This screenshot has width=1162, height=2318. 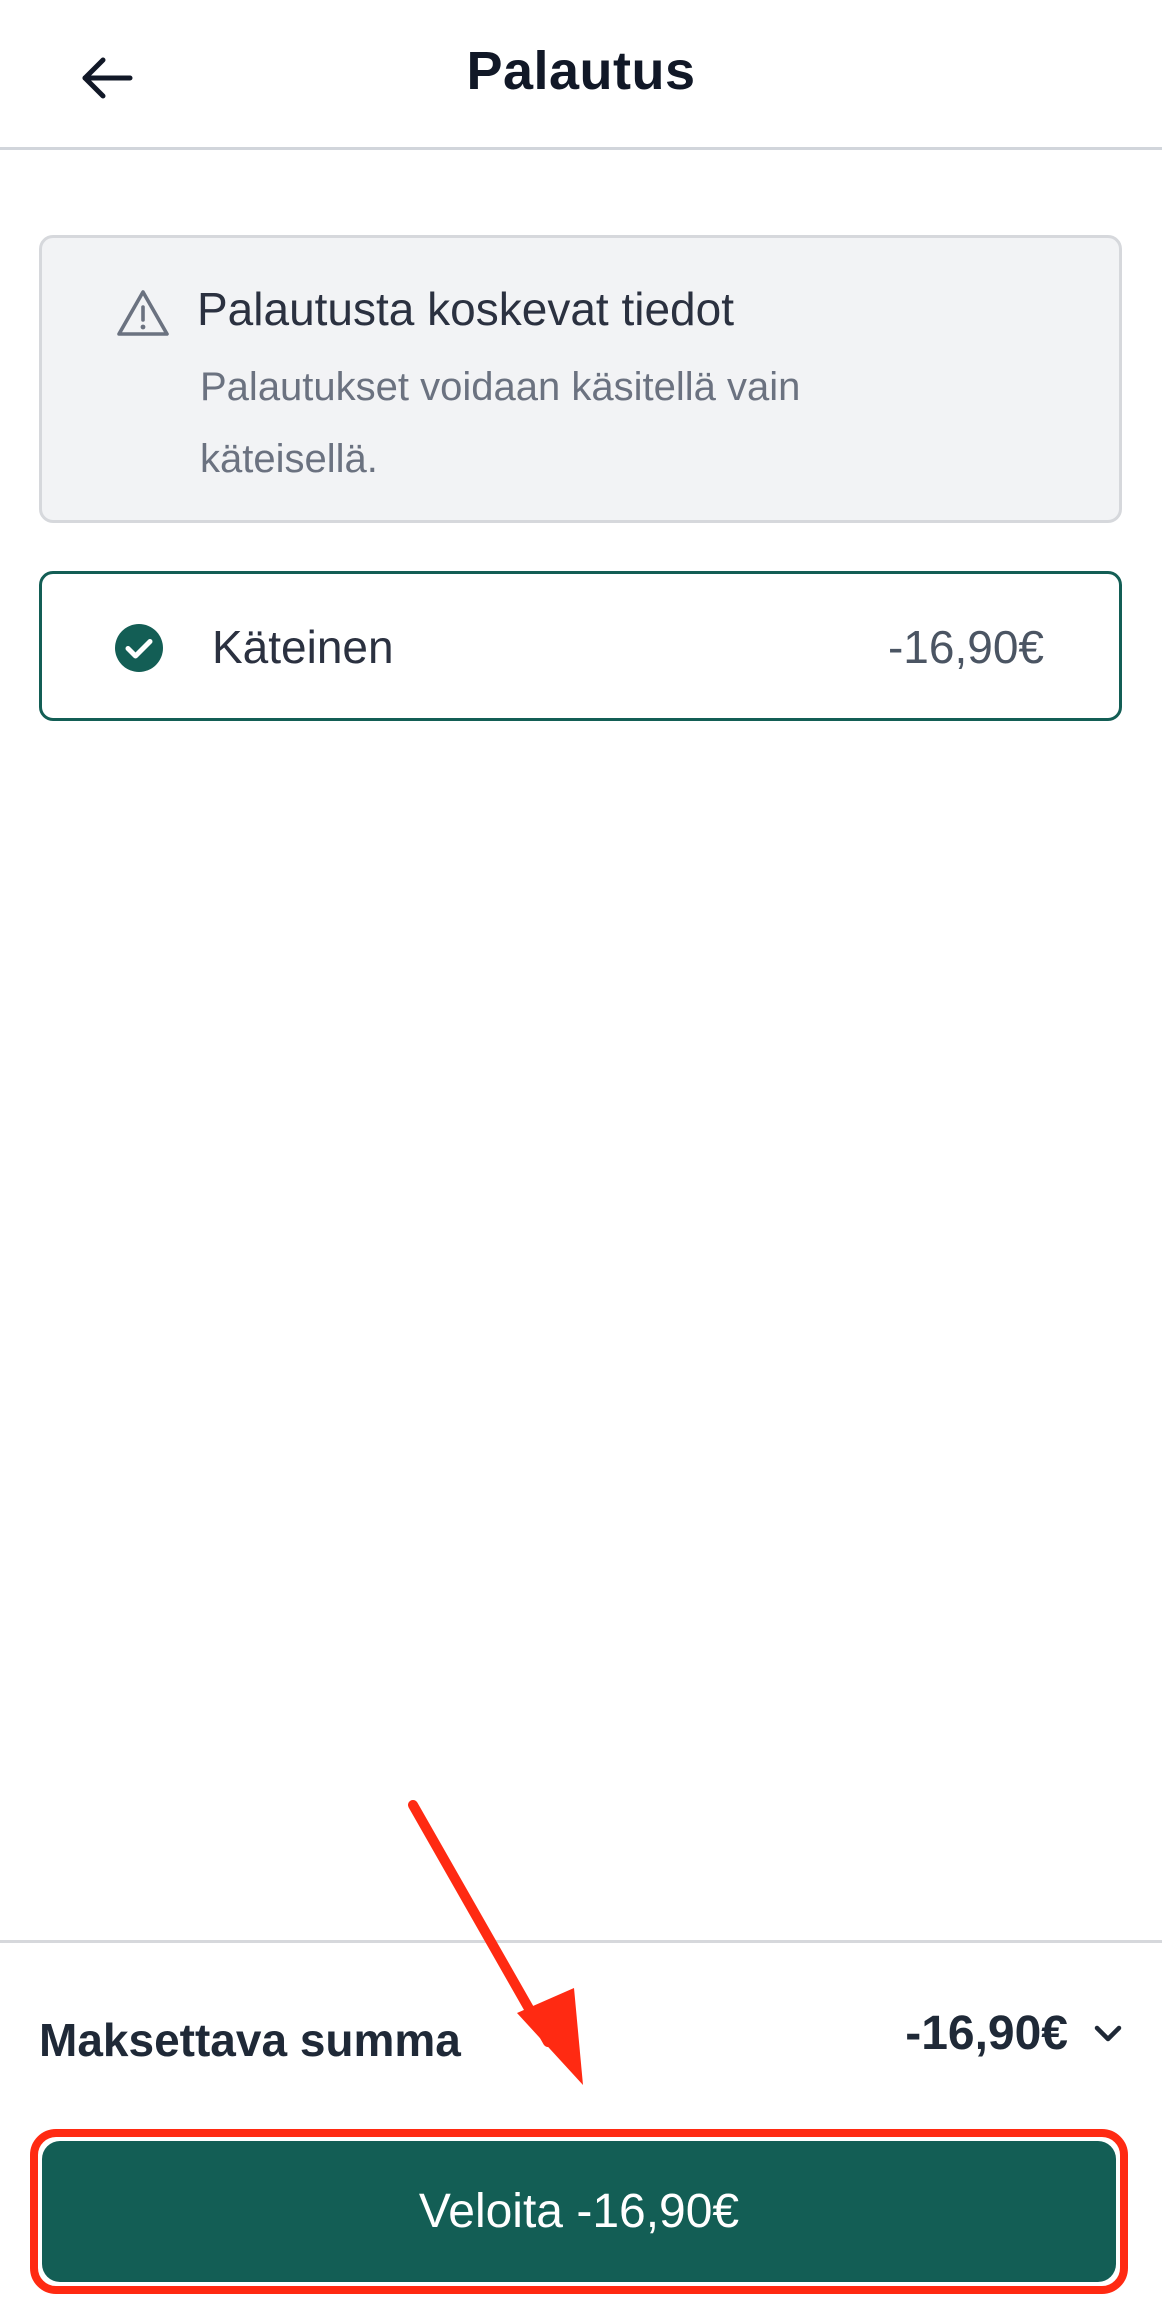 What do you see at coordinates (580, 646) in the screenshot?
I see `payment-option-cash: Käteinen -16,90€` at bounding box center [580, 646].